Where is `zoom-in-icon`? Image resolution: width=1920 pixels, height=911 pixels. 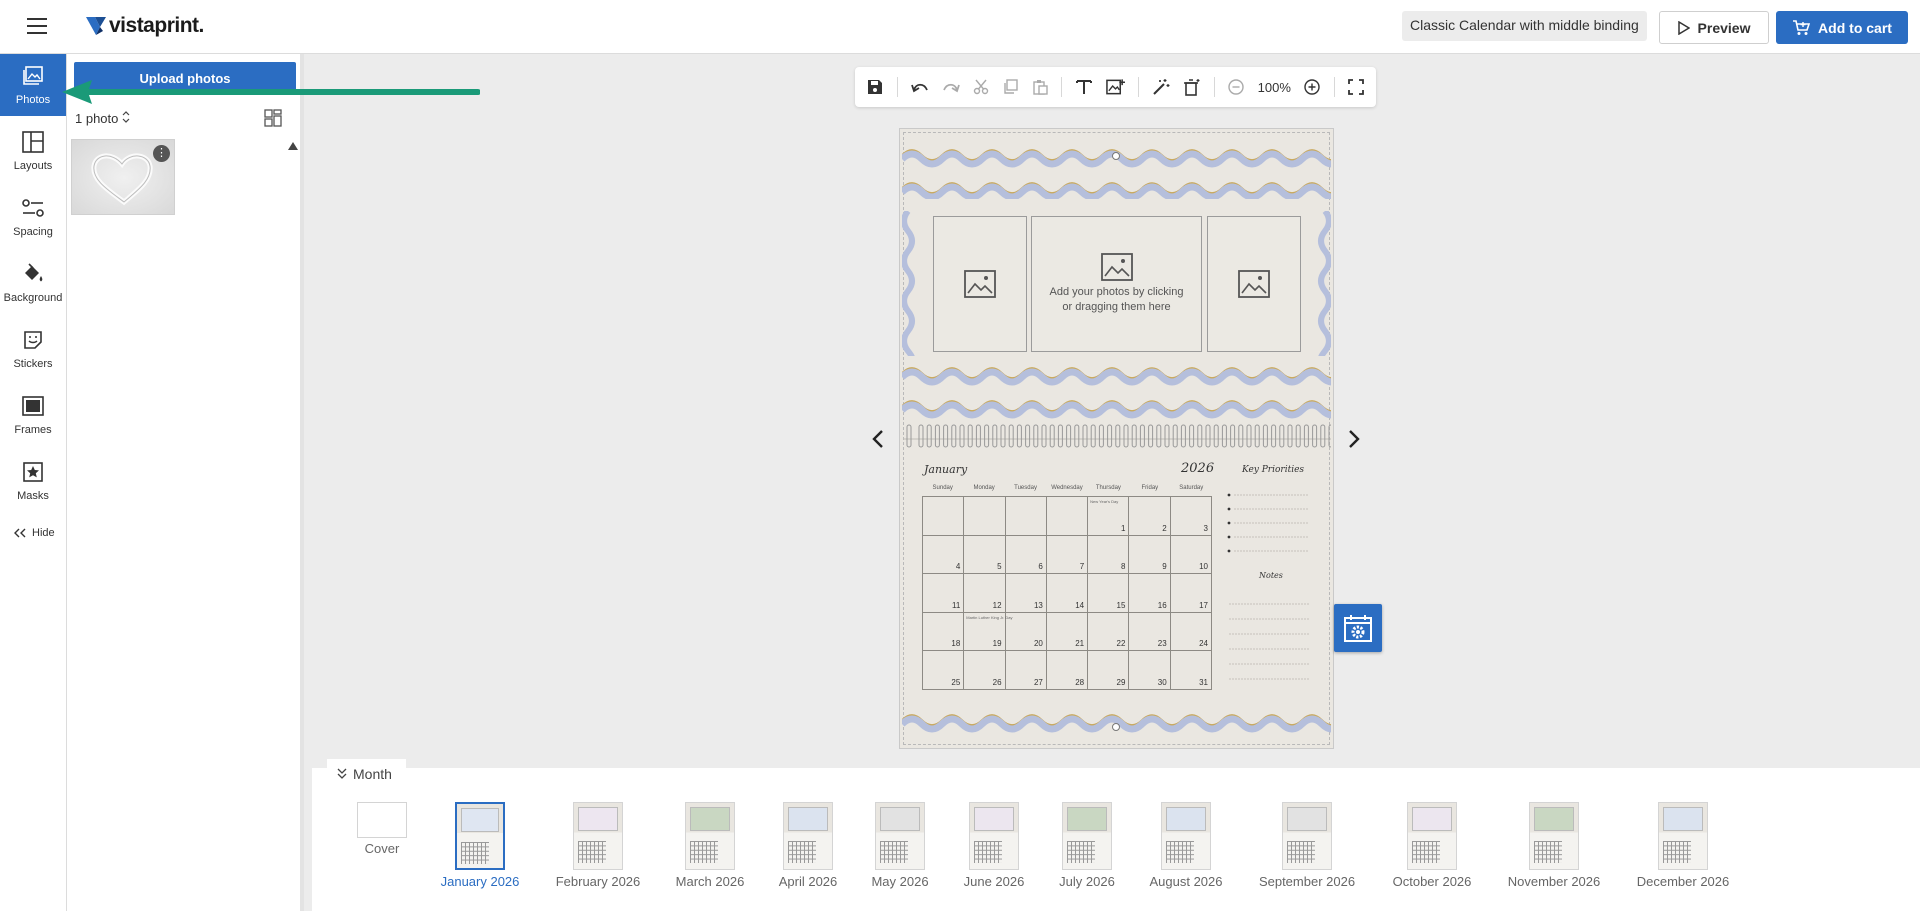 zoom-in-icon is located at coordinates (1312, 87).